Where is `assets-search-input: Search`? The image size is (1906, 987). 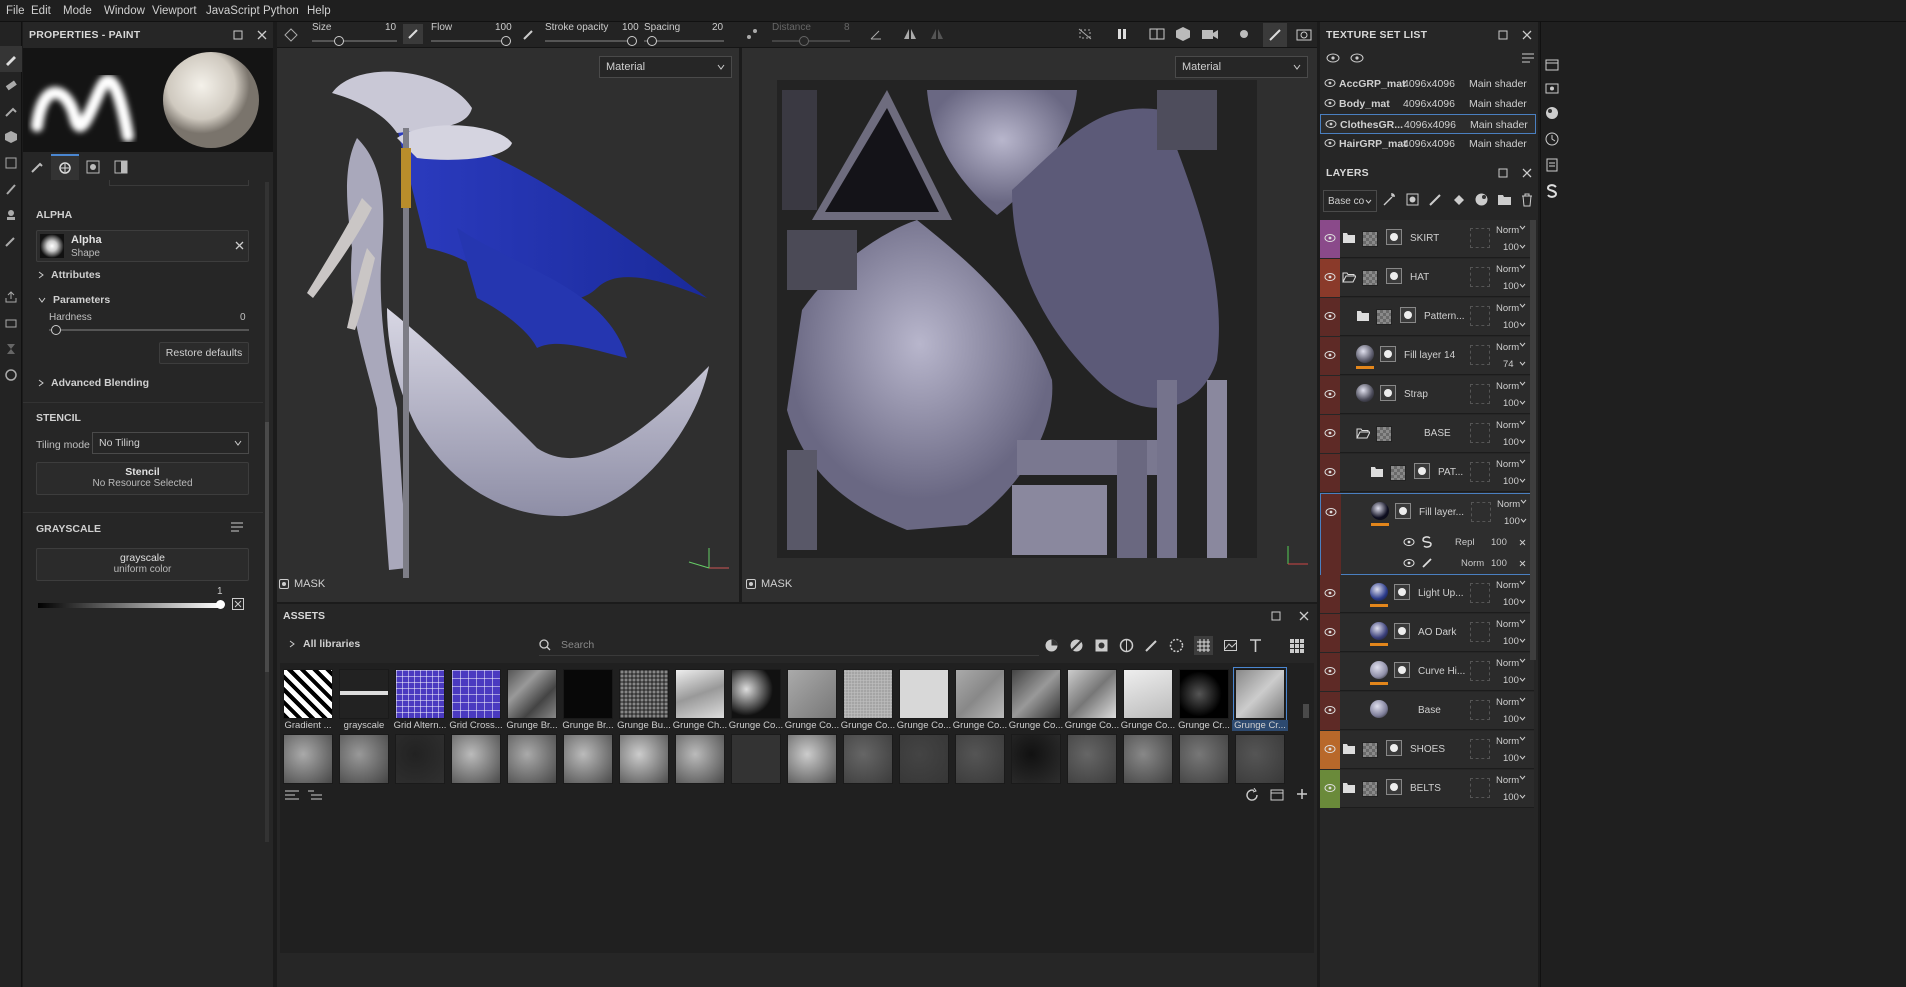
assets-search-input: Search is located at coordinates (789, 645).